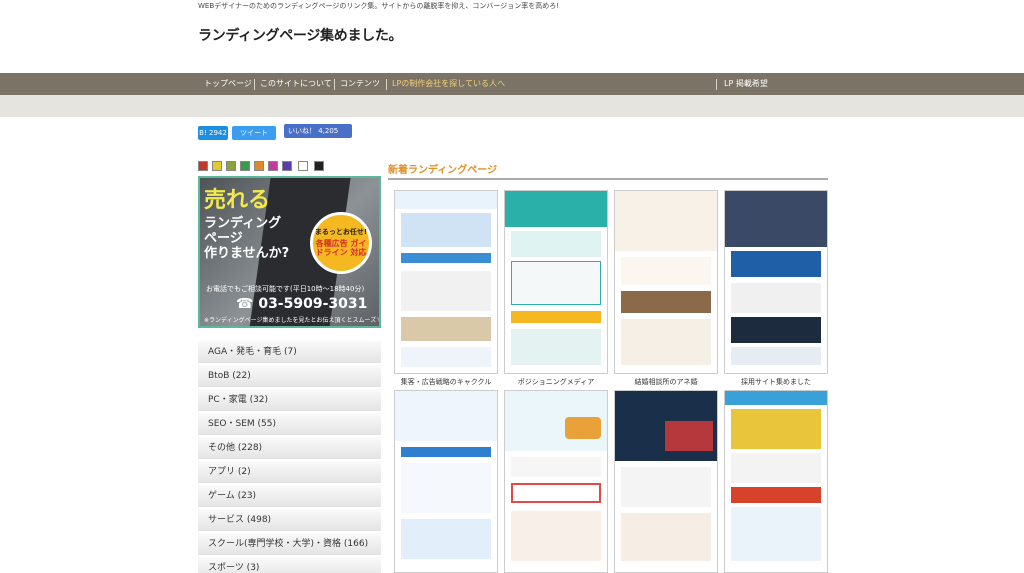 The width and height of the screenshot is (1024, 573). What do you see at coordinates (319, 166) in the screenshot?
I see `color-swatch-black` at bounding box center [319, 166].